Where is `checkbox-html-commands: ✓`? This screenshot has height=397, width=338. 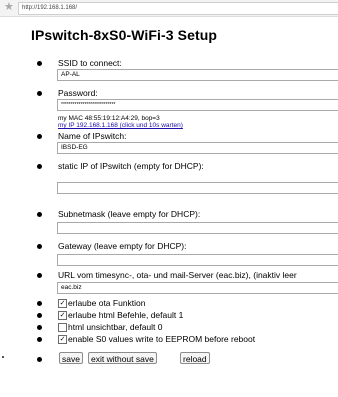
checkbox-html-commands: ✓ is located at coordinates (62, 315).